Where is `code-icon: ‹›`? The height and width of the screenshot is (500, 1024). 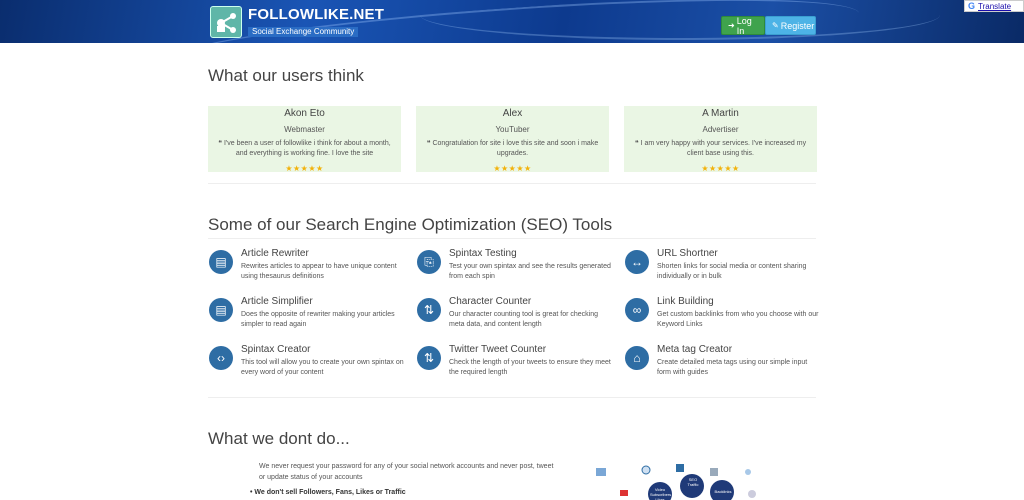 code-icon: ‹› is located at coordinates (221, 358).